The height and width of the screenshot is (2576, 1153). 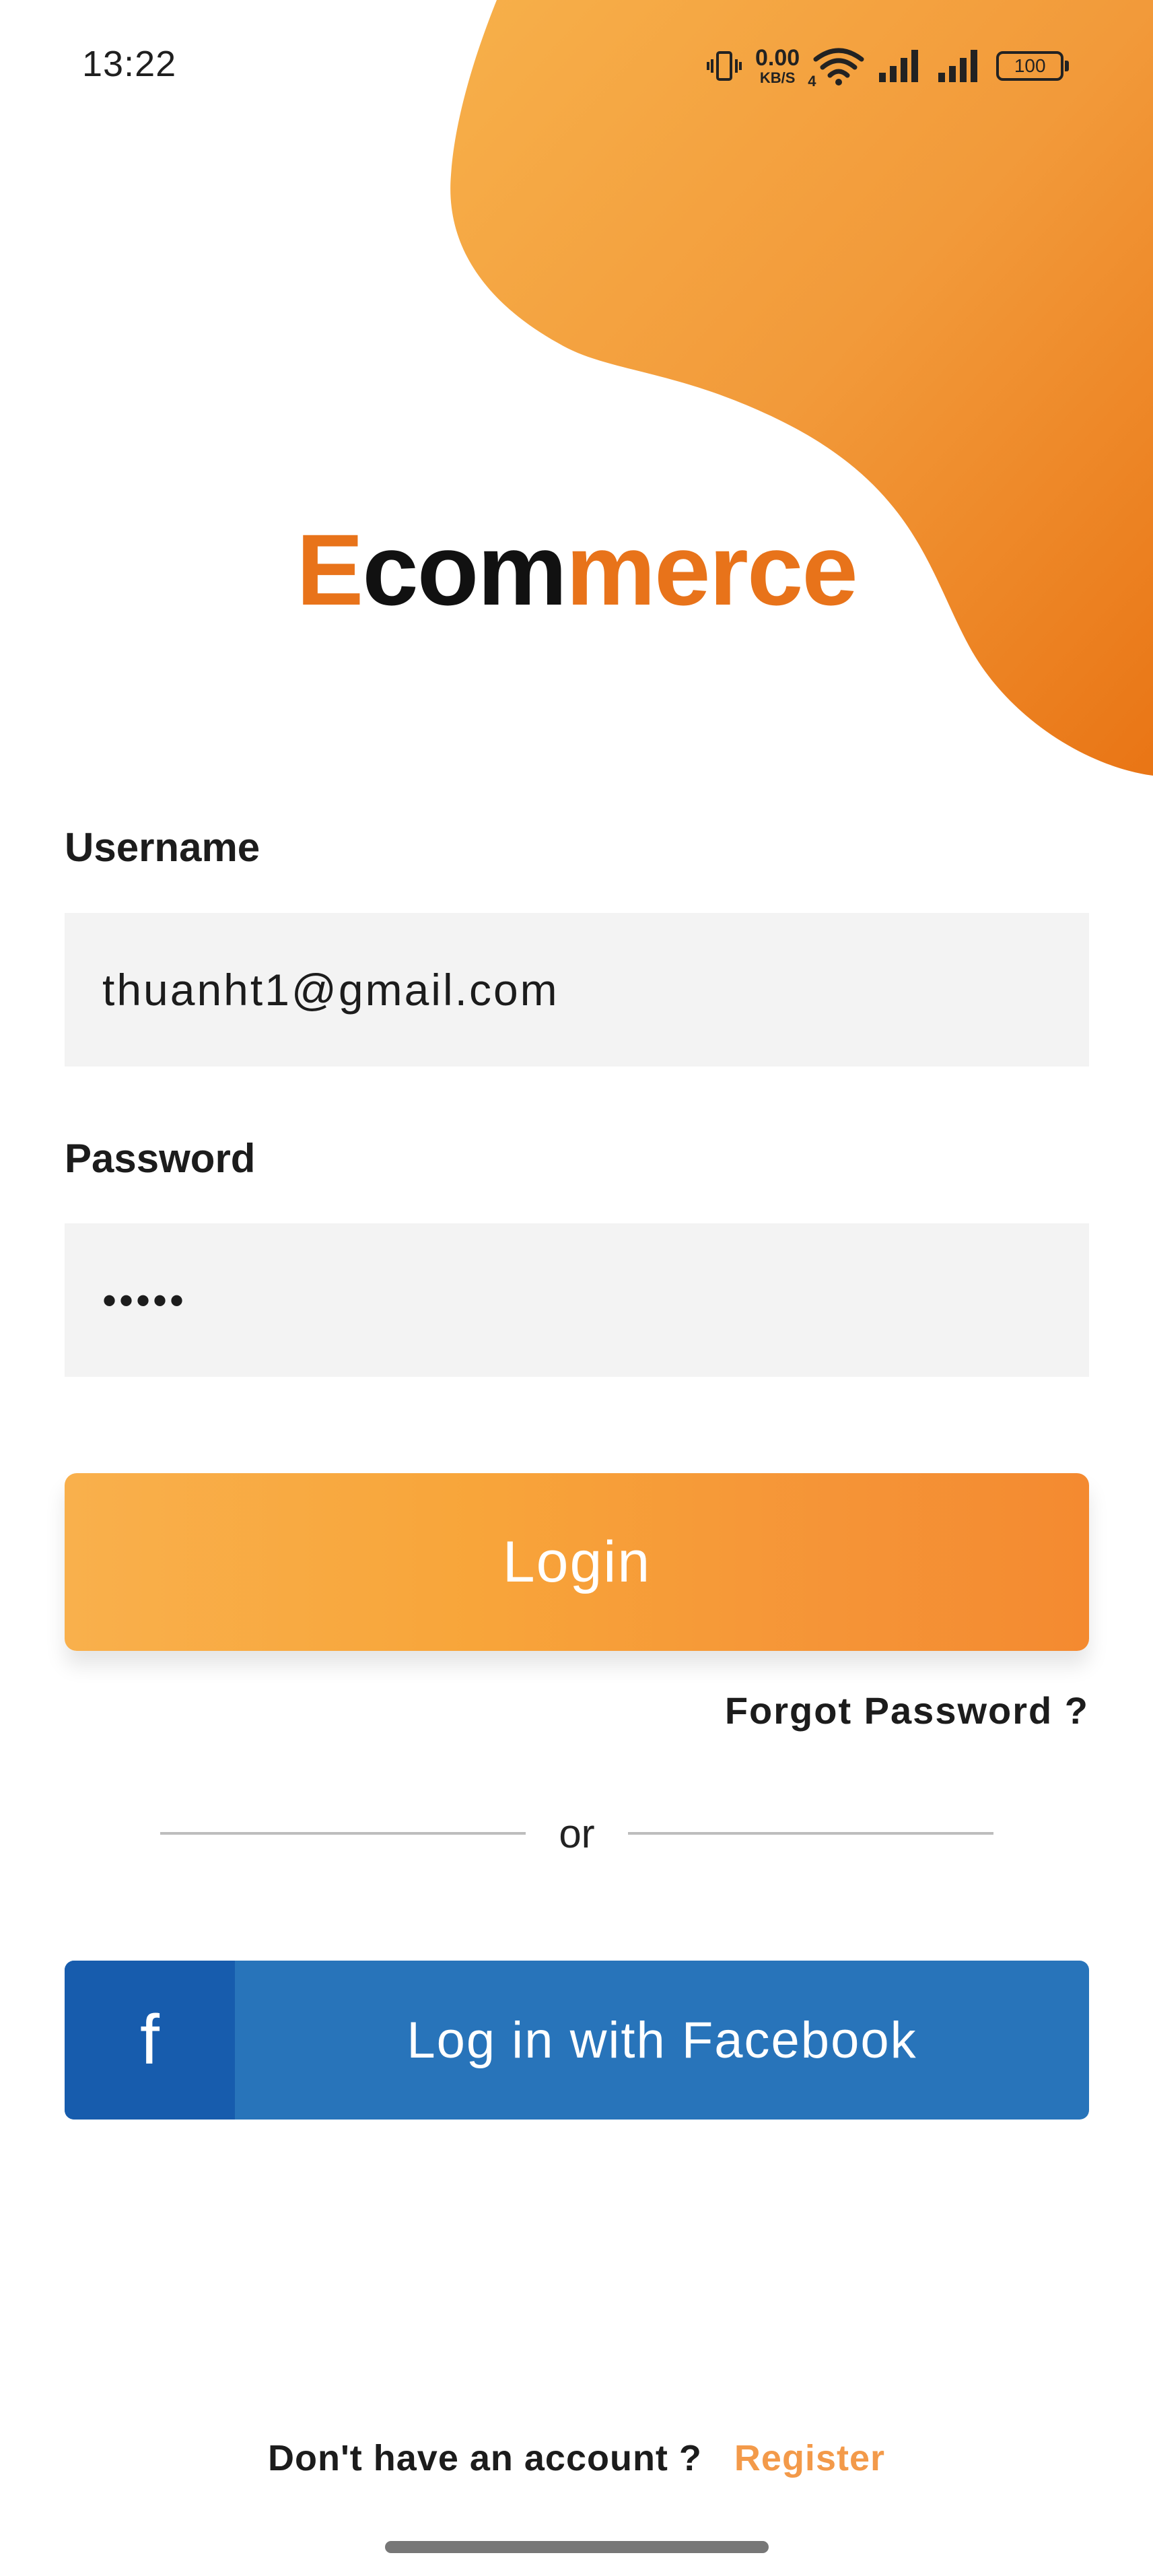 I want to click on facebook-login-button: f Log in with Facebook, so click(x=577, y=2040).